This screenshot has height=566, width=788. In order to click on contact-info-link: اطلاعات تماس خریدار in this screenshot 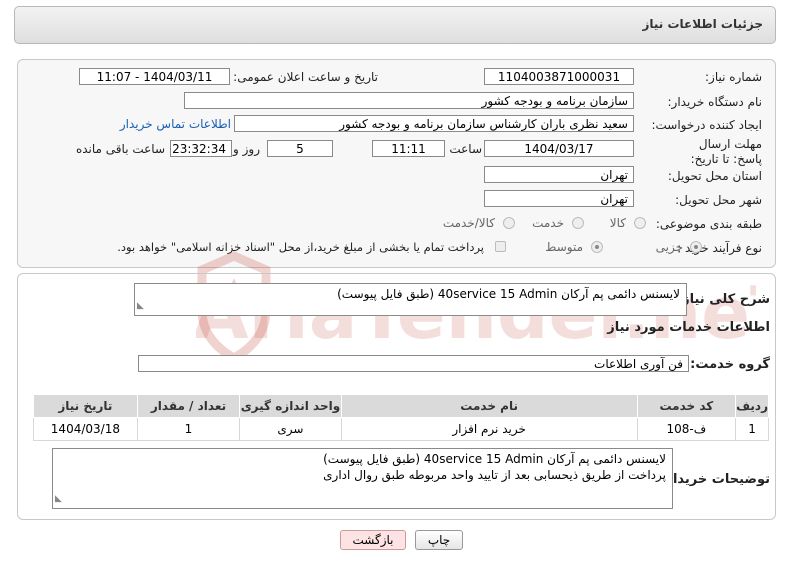, I will do `click(175, 124)`.